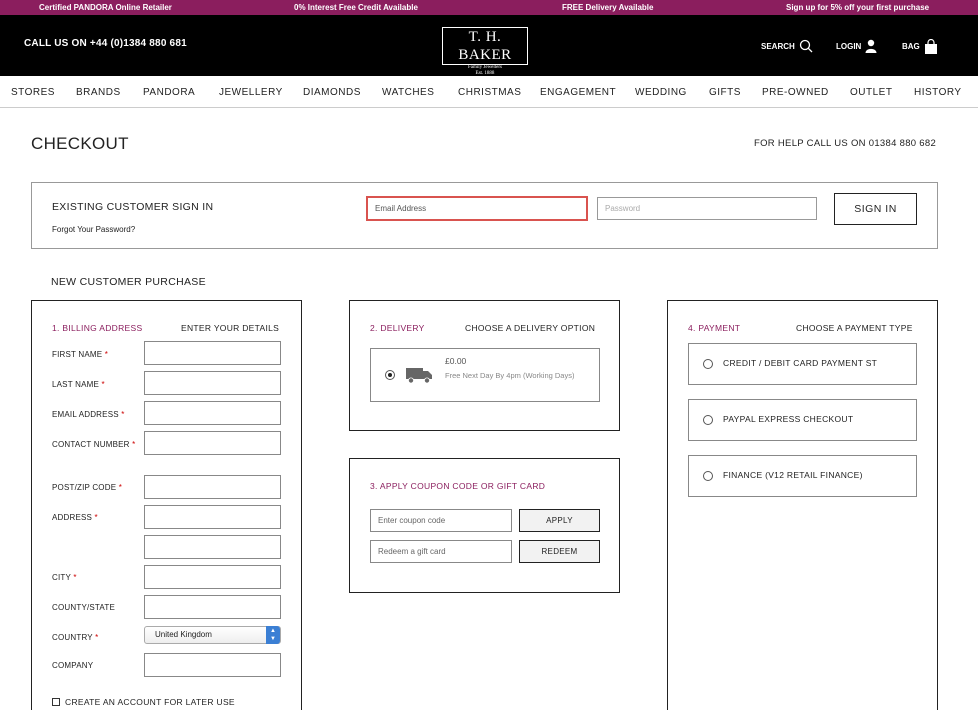 This screenshot has width=978, height=710. I want to click on help-line: FOR HELP CALL US ON 01384 880 682, so click(845, 143).